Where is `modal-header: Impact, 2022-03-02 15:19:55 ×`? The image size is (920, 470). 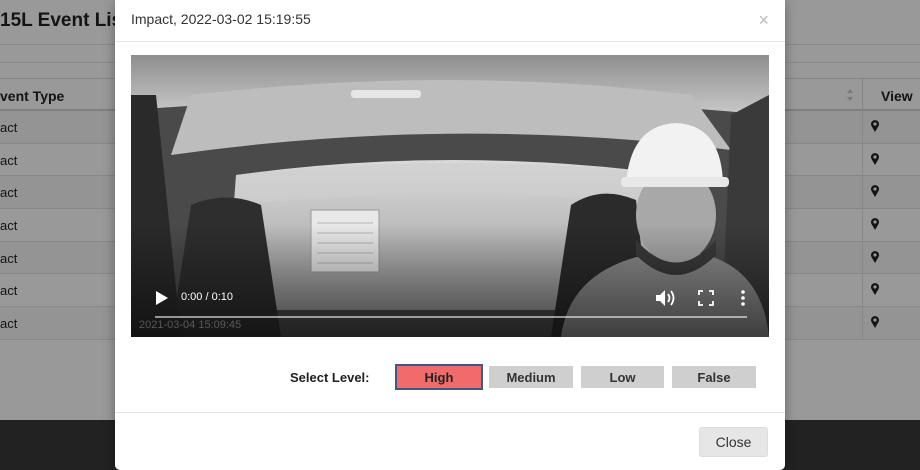 modal-header: Impact, 2022-03-02 15:19:55 × is located at coordinates (450, 21).